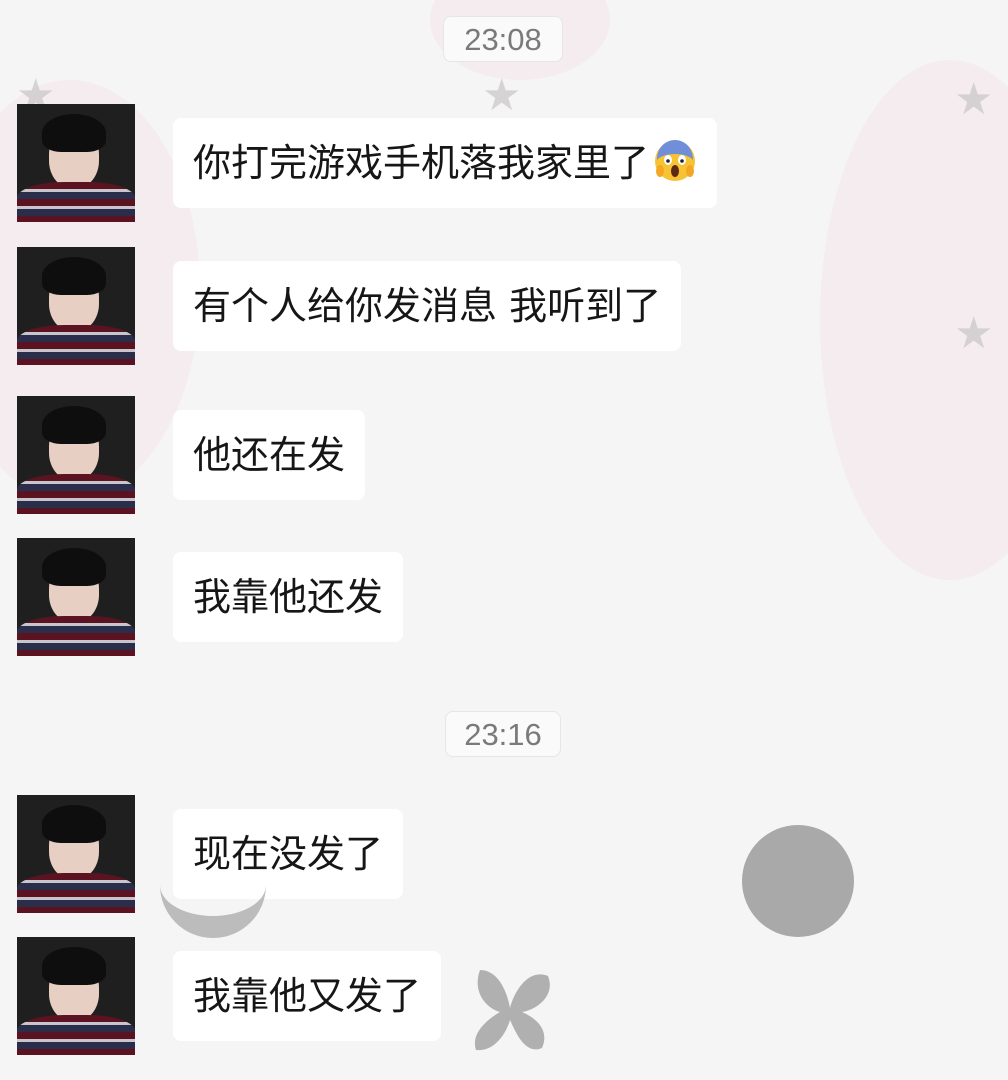 Image resolution: width=1008 pixels, height=1080 pixels. I want to click on decorative-bow-icon, so click(512, 1013).